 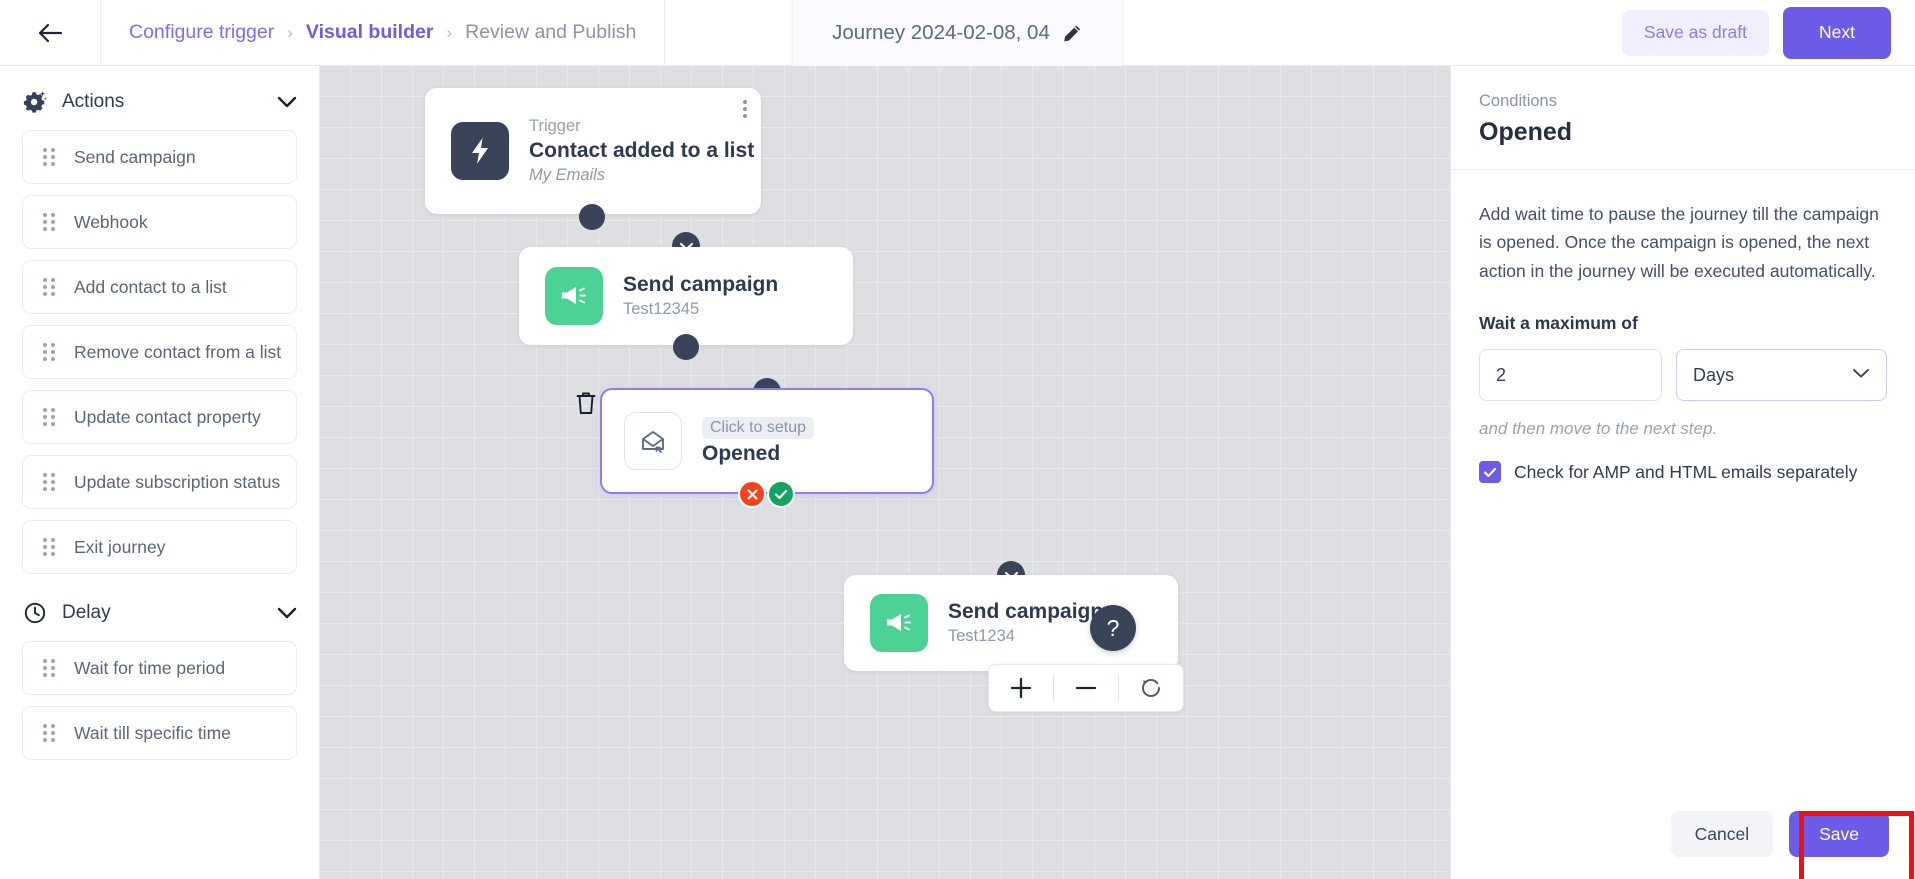 What do you see at coordinates (653, 441) in the screenshot?
I see `open-envelope-icon` at bounding box center [653, 441].